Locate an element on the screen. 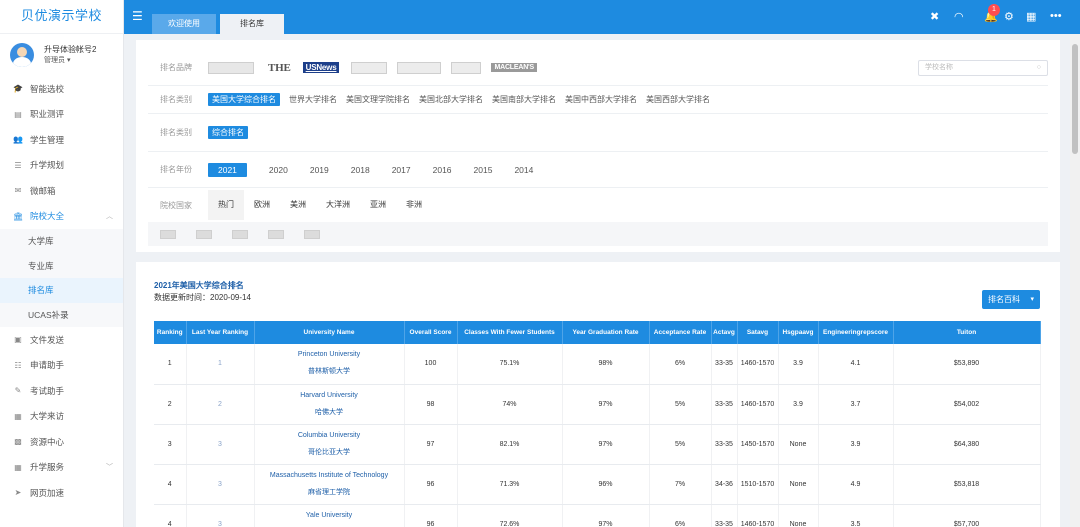 Image resolution: width=1080 pixels, height=527 pixels. table-cell: 75.1% is located at coordinates (510, 364).